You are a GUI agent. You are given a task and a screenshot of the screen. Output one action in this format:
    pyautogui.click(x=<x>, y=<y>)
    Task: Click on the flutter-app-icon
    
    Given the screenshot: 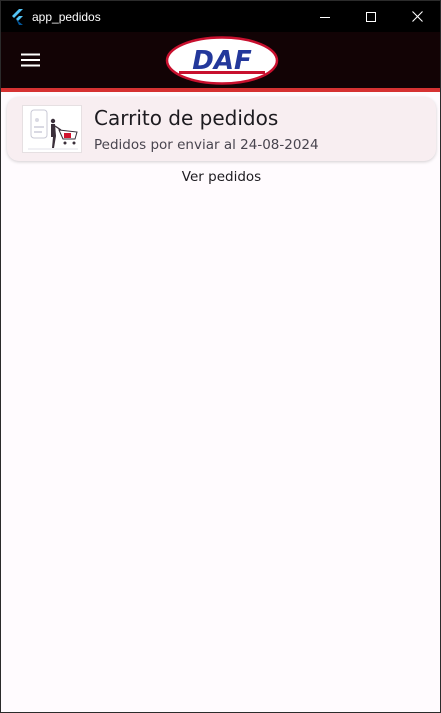 What is the action you would take?
    pyautogui.click(x=17, y=16)
    